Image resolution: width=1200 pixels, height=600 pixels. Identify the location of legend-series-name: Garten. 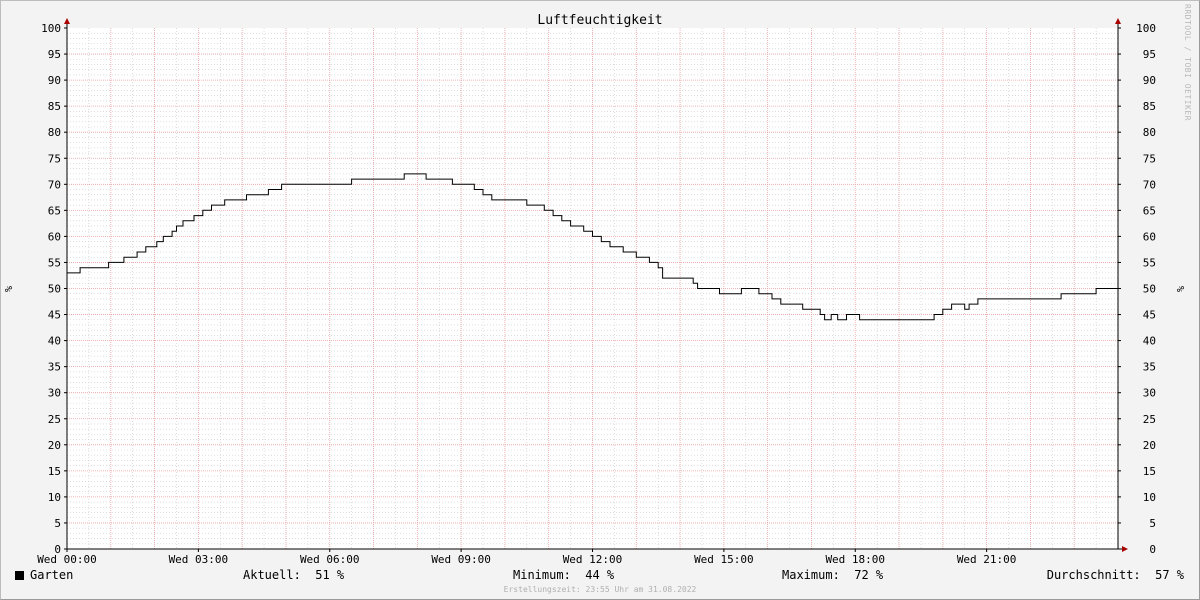
(52, 575).